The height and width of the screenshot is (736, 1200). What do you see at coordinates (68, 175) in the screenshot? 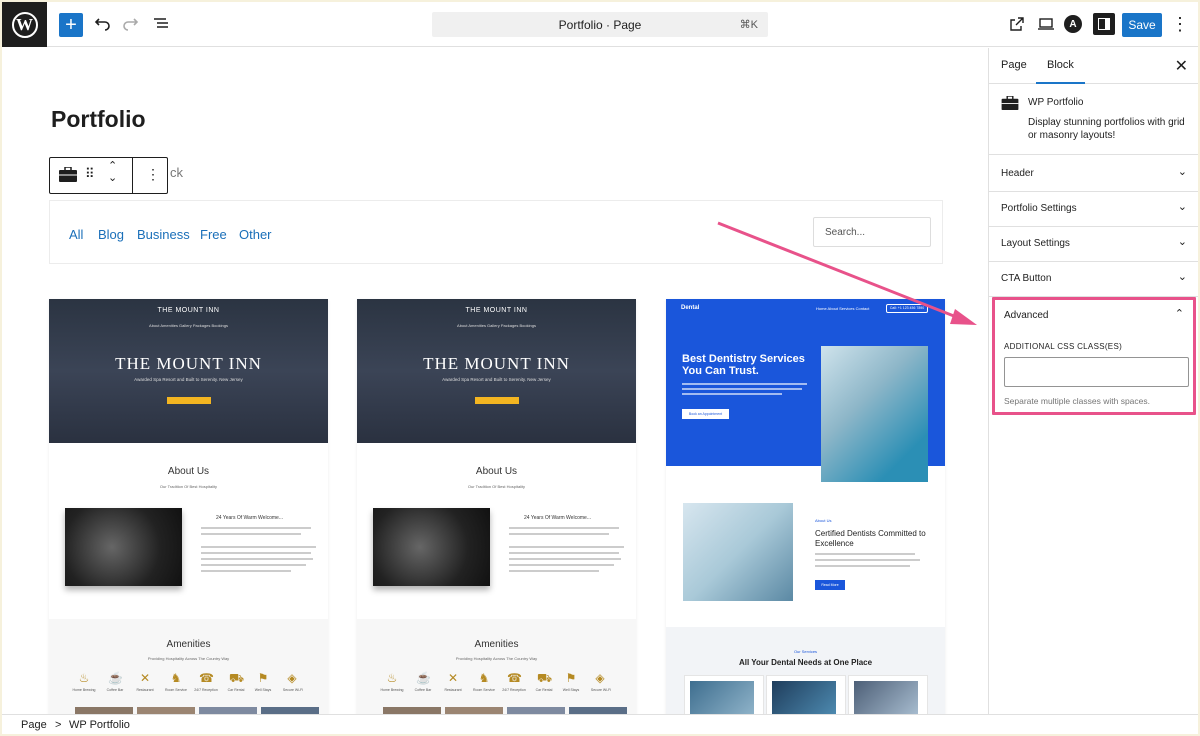
I see `briefcase-icon` at bounding box center [68, 175].